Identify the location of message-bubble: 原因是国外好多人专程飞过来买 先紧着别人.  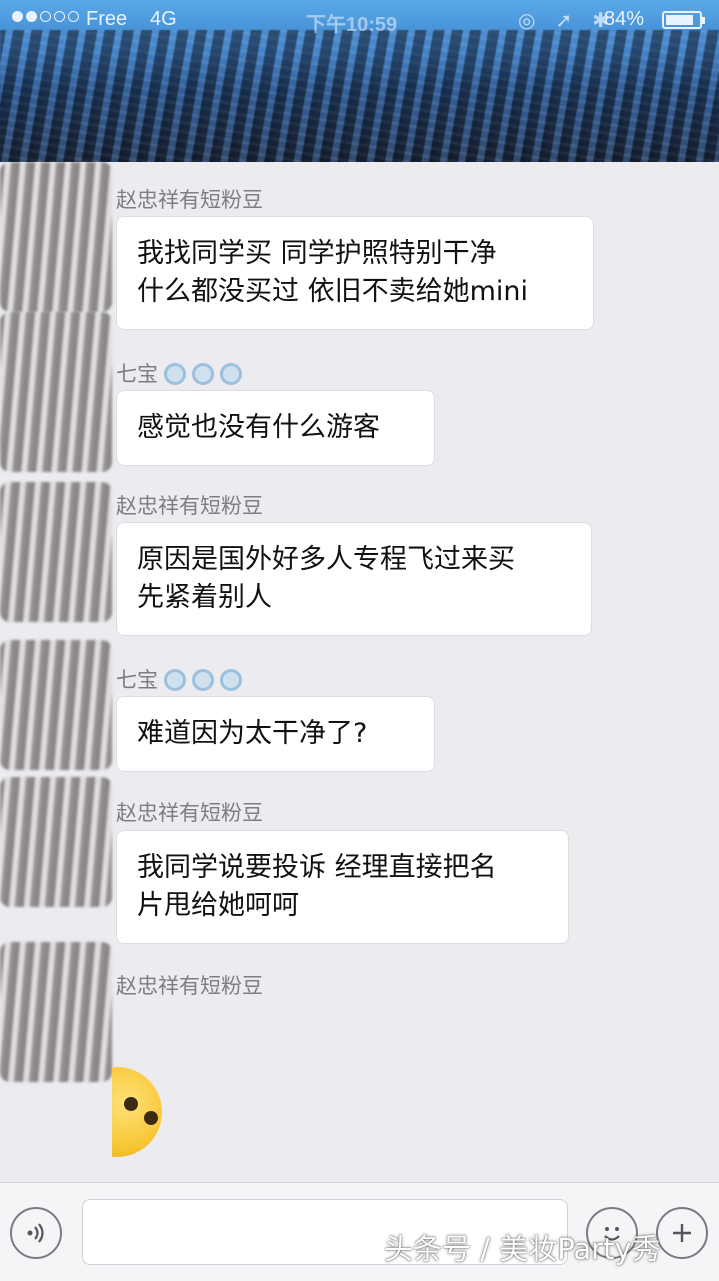
(354, 579).